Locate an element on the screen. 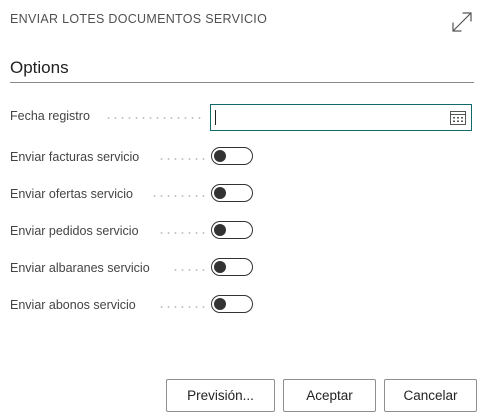 This screenshot has height=420, width=489. posting-date-input is located at coordinates (341, 117).